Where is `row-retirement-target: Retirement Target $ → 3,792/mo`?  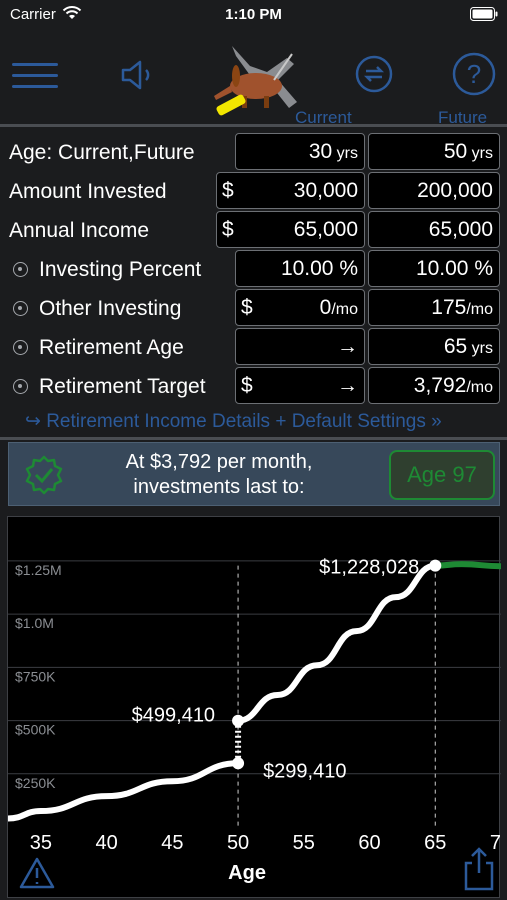 row-retirement-target: Retirement Target $ → 3,792/mo is located at coordinates (253, 386).